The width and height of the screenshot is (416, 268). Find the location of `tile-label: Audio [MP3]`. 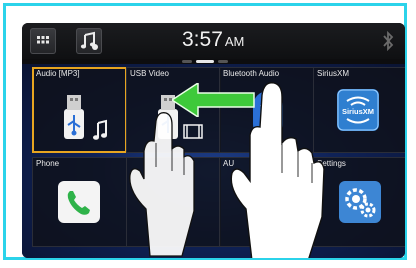

tile-label: Audio [MP3] is located at coordinates (58, 73).